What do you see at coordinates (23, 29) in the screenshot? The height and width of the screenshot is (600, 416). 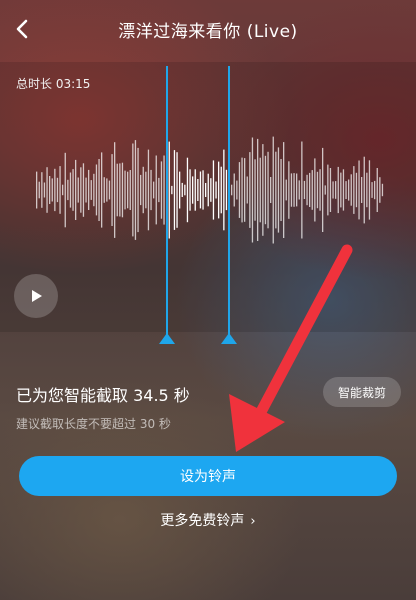 I see `back-button` at bounding box center [23, 29].